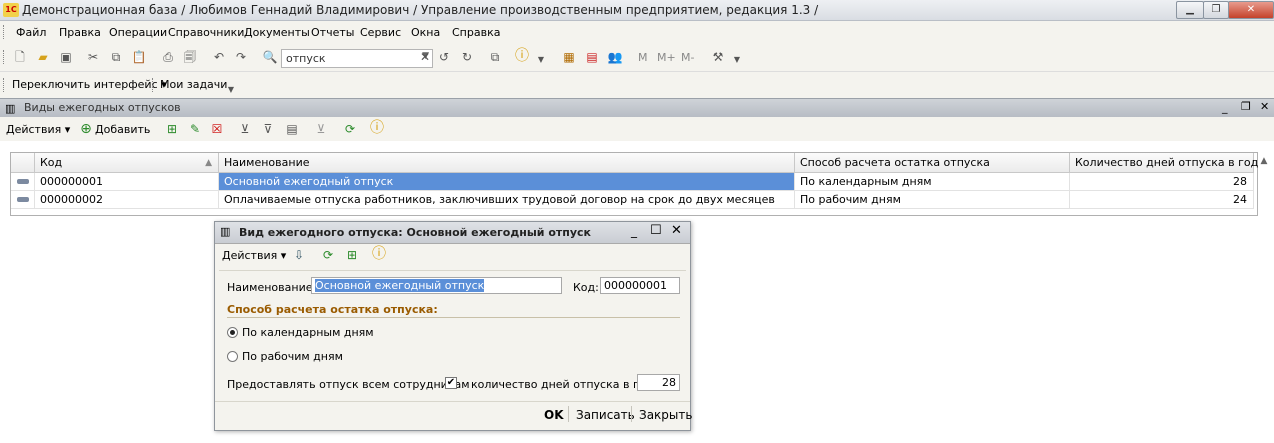 This screenshot has width=1274, height=443. Describe the element at coordinates (1190, 10) in the screenshot. I see `minimize-icon: ▁` at that location.